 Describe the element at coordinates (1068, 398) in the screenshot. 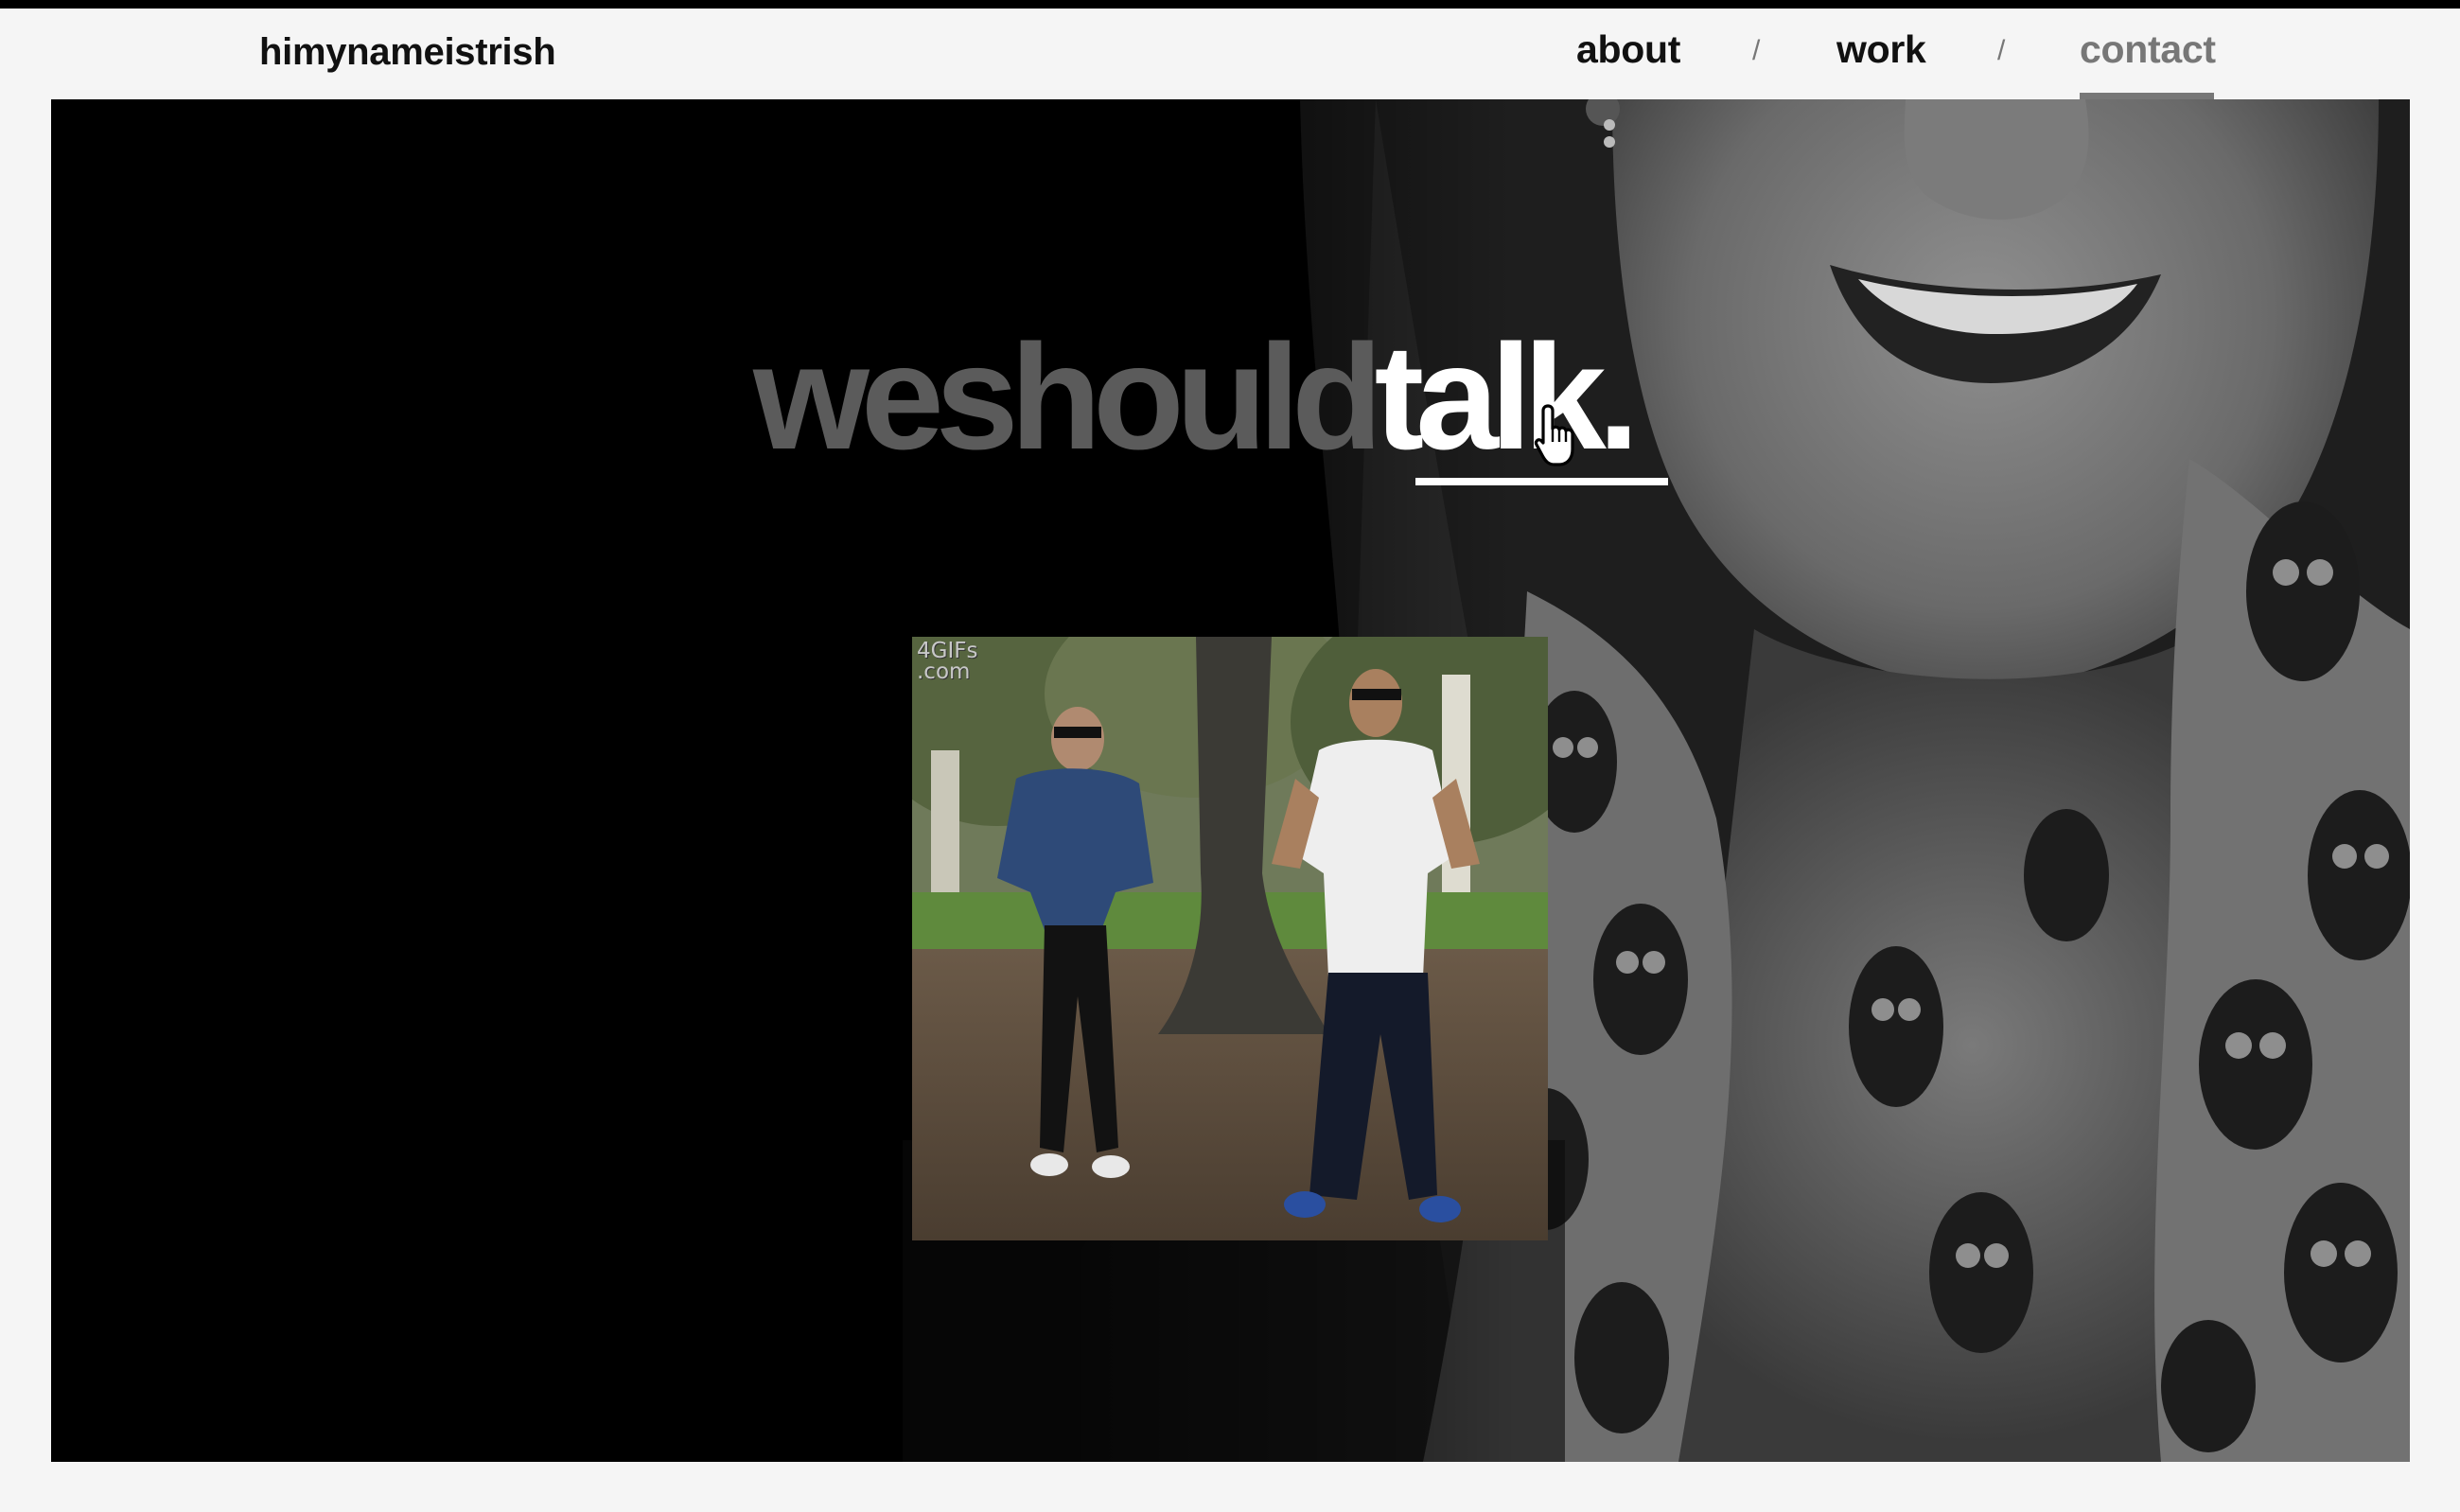

I see `headline-dim: weshould` at that location.